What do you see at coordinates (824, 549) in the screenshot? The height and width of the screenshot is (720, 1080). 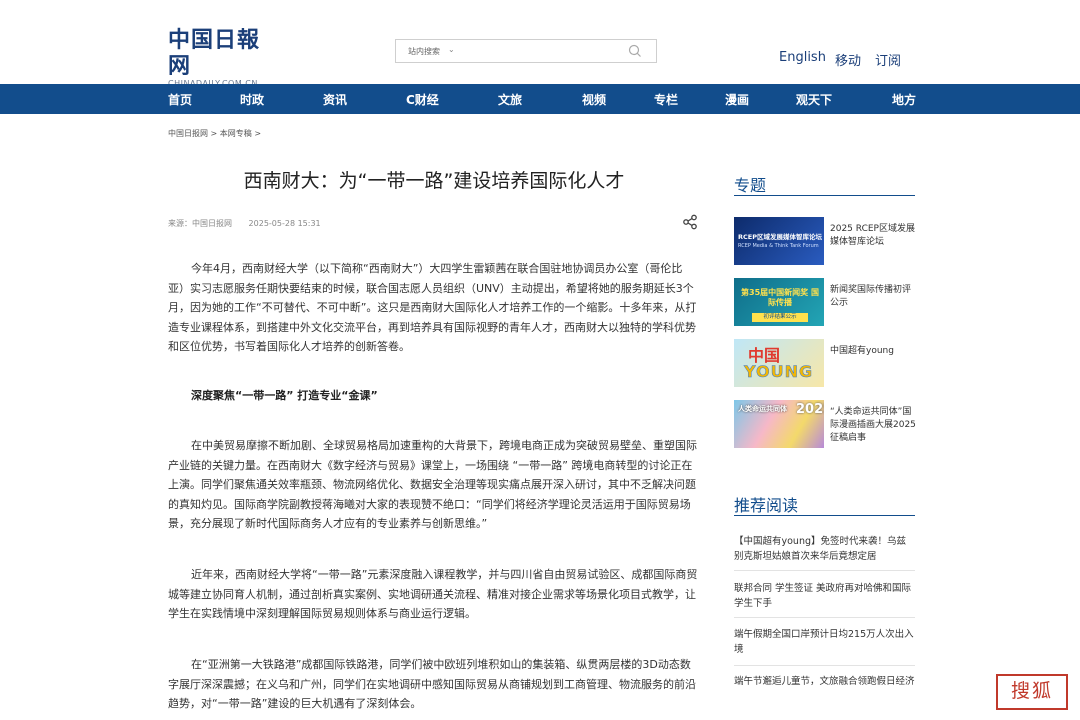 I see `recommend-item: 【中国超有young】免签时代来袭！乌兹别克斯坦姑娘首次来华后竟想定居` at bounding box center [824, 549].